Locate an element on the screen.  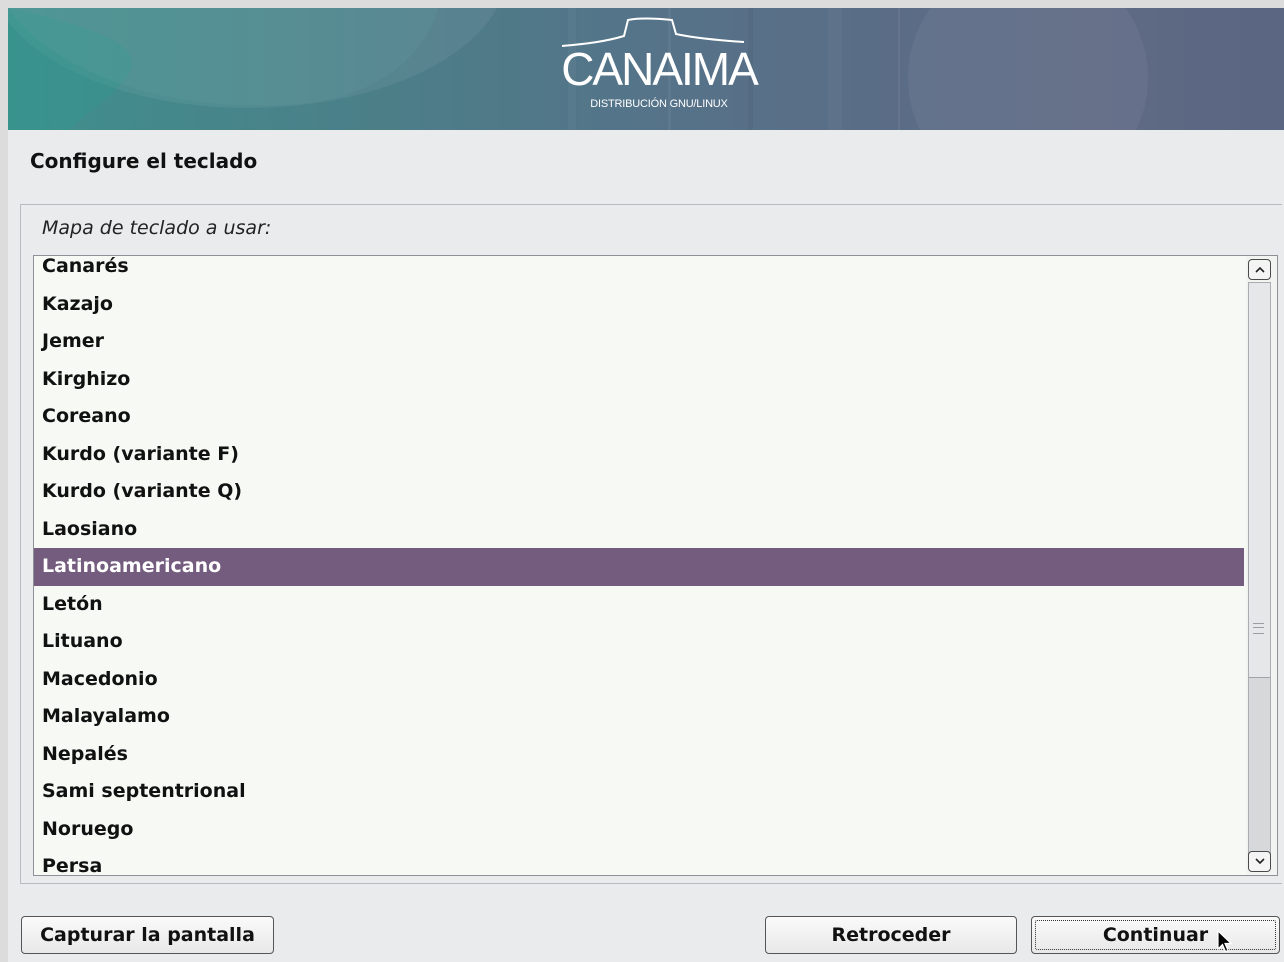
list-item: Malayalamo is located at coordinates (639, 717).